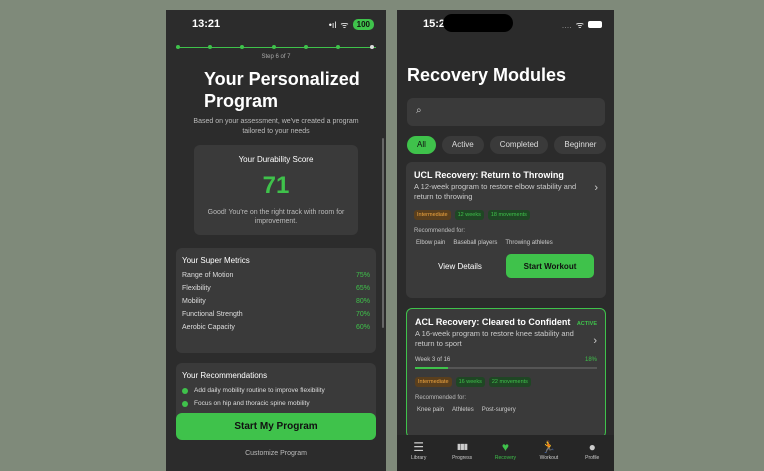  Describe the element at coordinates (282, 90) in the screenshot. I see `page-title: Your Personalized Program` at that location.